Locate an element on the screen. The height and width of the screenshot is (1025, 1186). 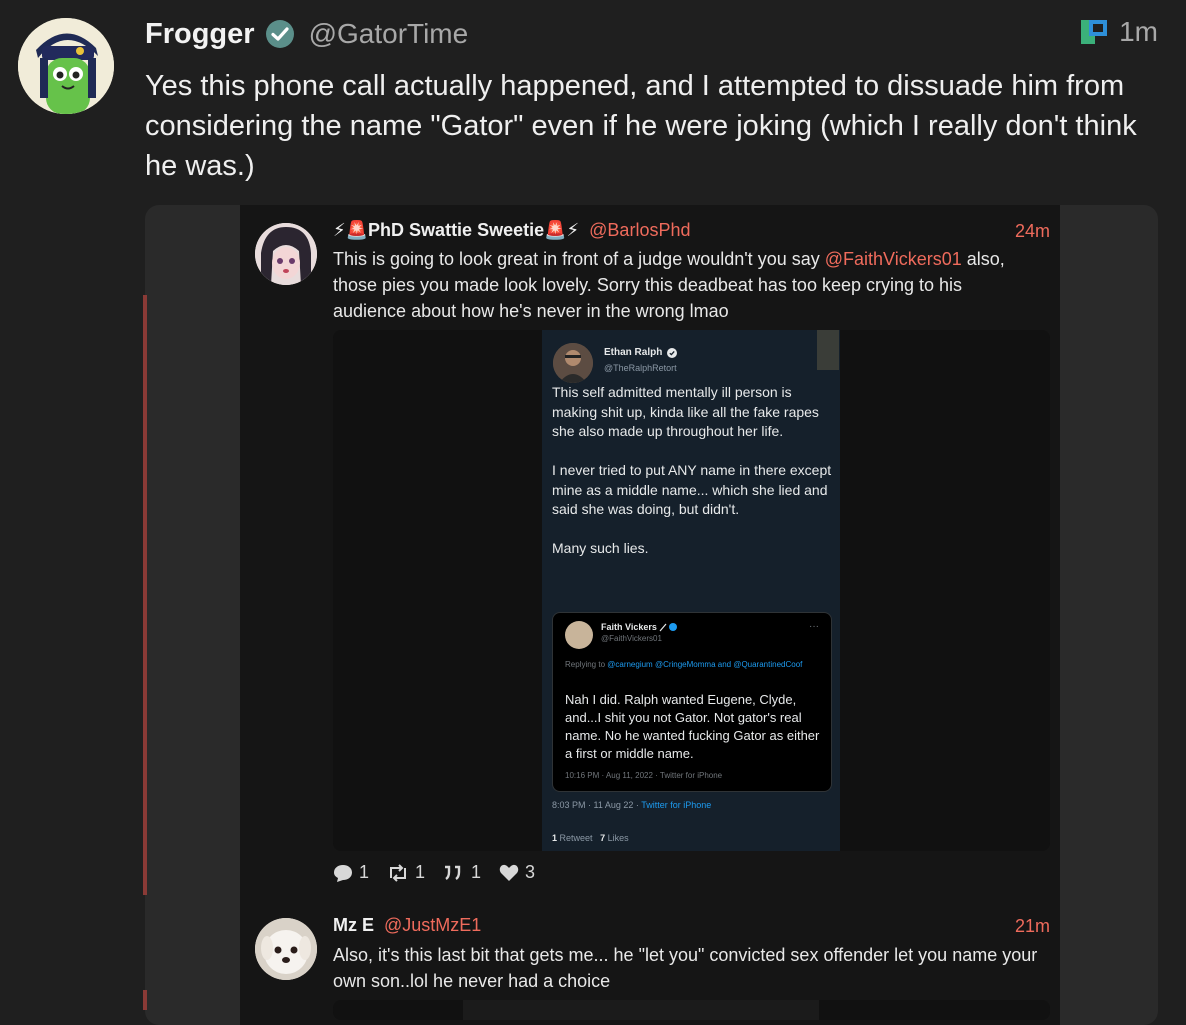
reply-actions: 1 1 1 3 is located at coordinates (443, 872).